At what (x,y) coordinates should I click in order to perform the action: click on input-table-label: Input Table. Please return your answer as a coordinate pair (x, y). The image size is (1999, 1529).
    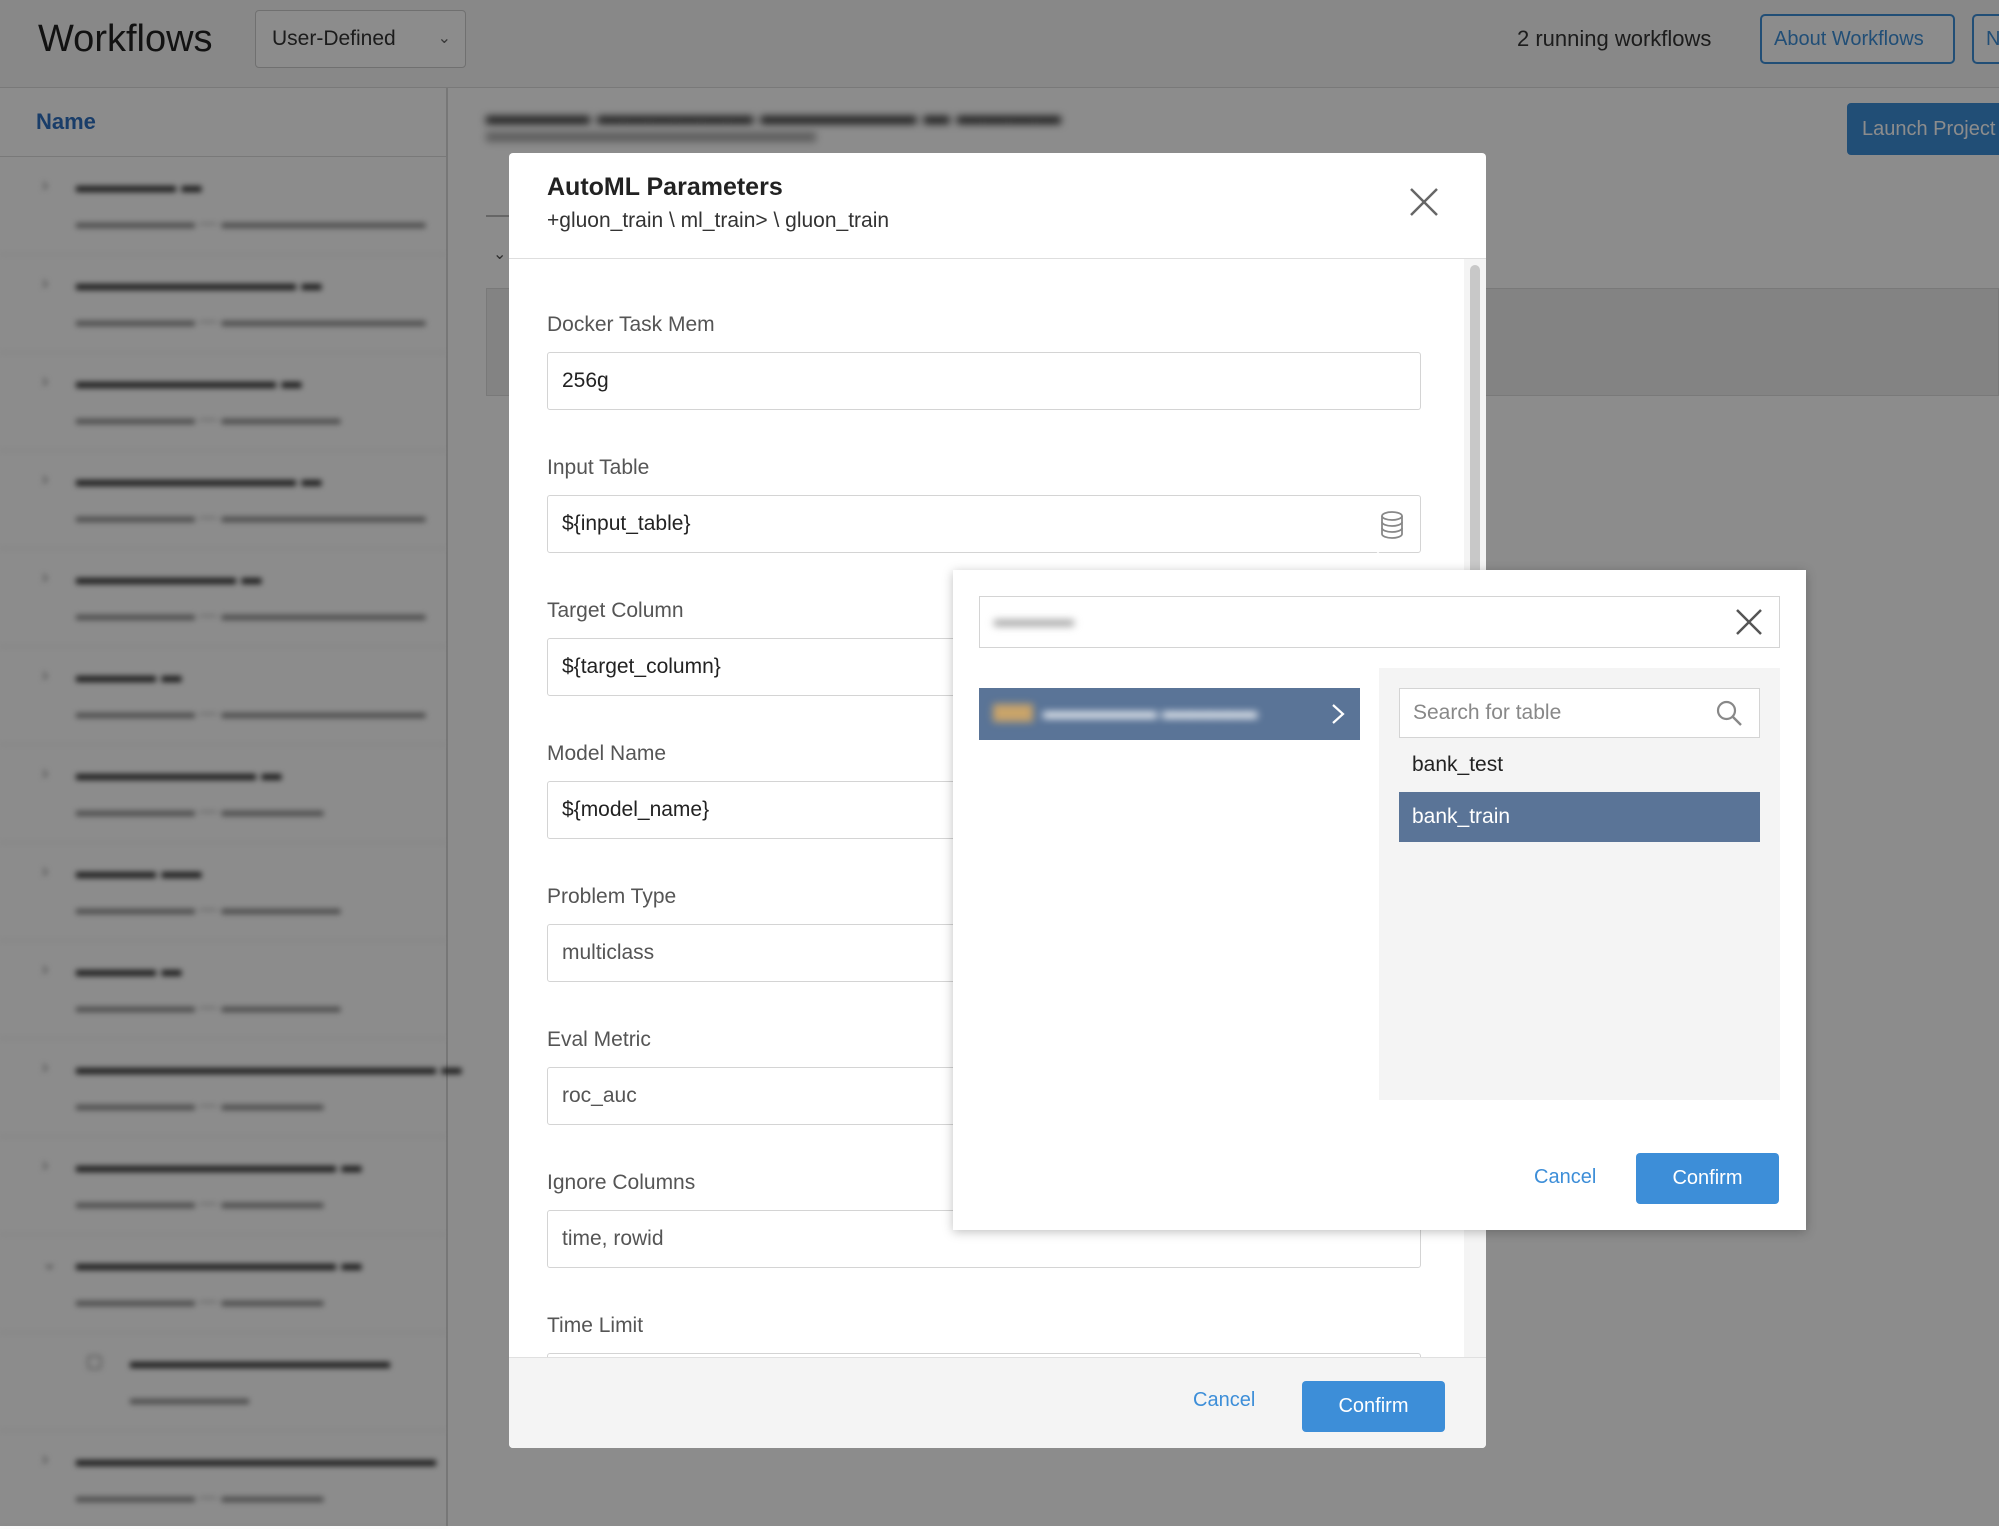
    Looking at the image, I should click on (598, 467).